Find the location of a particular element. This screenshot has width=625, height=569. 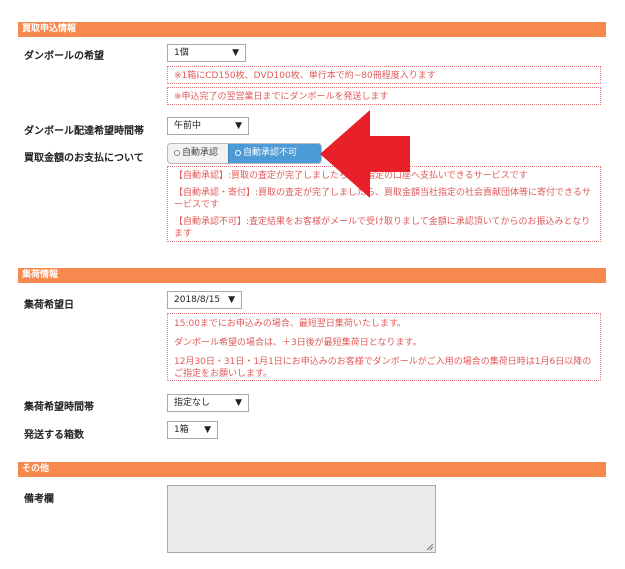

pickup-note-1: 15:00までにお申込みの場合、最短翌日集荷いたします。 is located at coordinates (290, 324).